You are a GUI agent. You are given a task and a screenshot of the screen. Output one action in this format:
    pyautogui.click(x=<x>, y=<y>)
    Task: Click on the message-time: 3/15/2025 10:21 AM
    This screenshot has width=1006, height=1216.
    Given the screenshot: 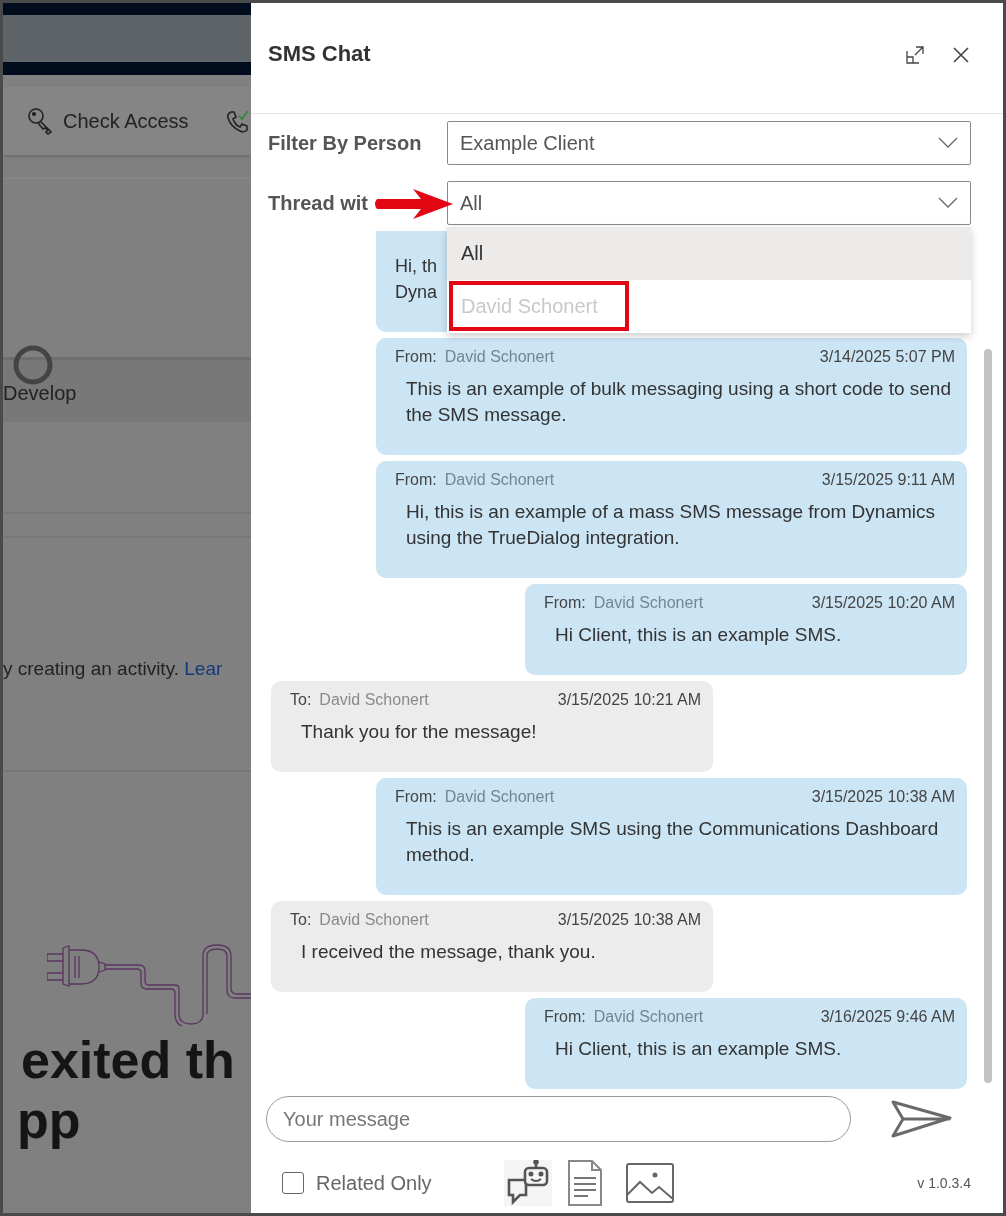 What is the action you would take?
    pyautogui.click(x=629, y=700)
    